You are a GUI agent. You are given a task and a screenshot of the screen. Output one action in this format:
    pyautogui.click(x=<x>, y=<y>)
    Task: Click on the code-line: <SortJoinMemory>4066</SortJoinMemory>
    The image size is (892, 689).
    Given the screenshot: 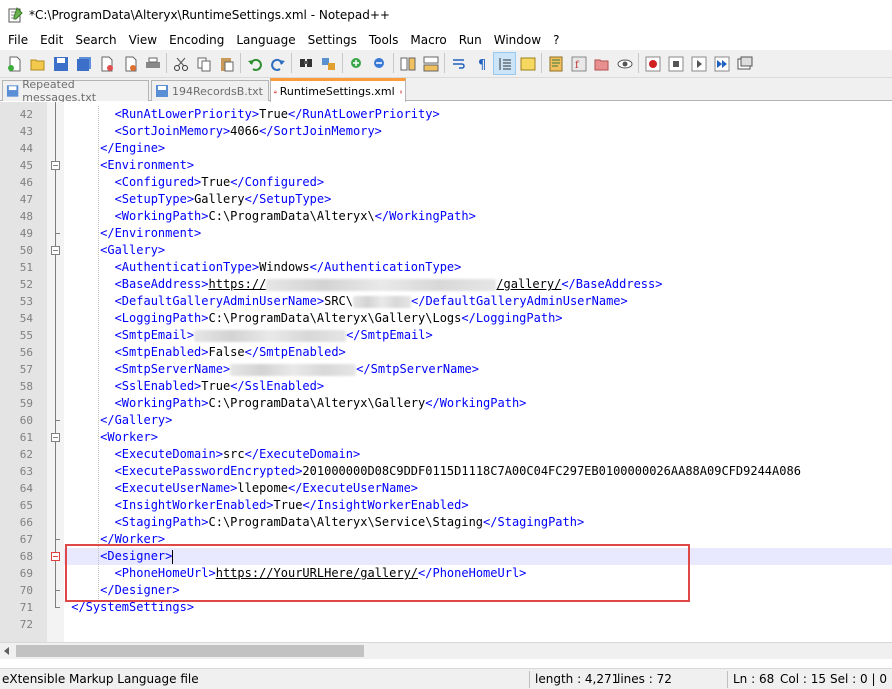 What is the action you would take?
    pyautogui.click(x=478, y=131)
    